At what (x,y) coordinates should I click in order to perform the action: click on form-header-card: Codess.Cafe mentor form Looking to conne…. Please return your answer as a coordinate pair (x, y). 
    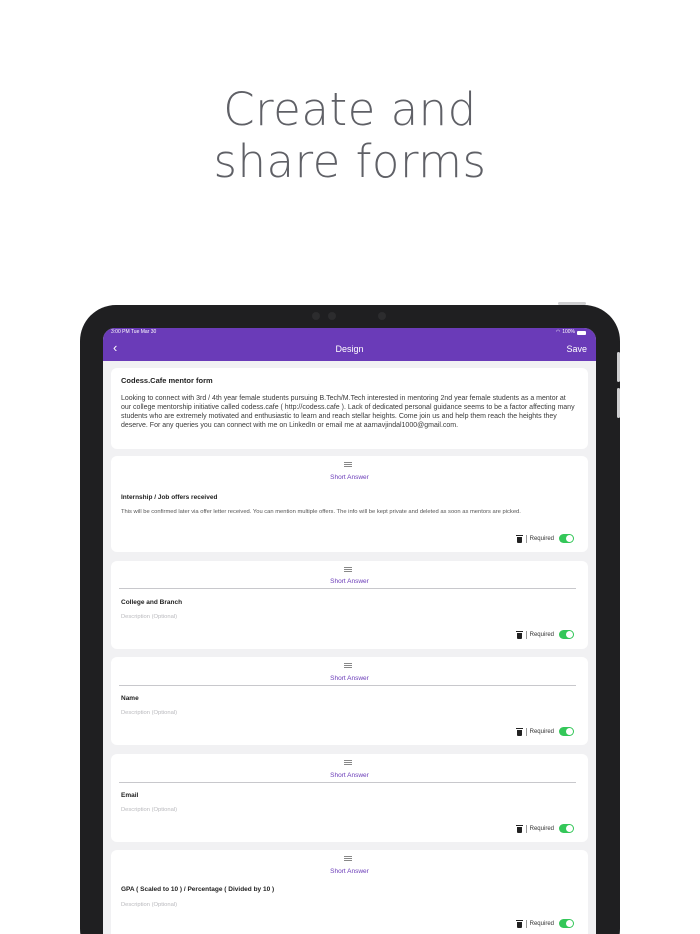
    Looking at the image, I should click on (349, 408).